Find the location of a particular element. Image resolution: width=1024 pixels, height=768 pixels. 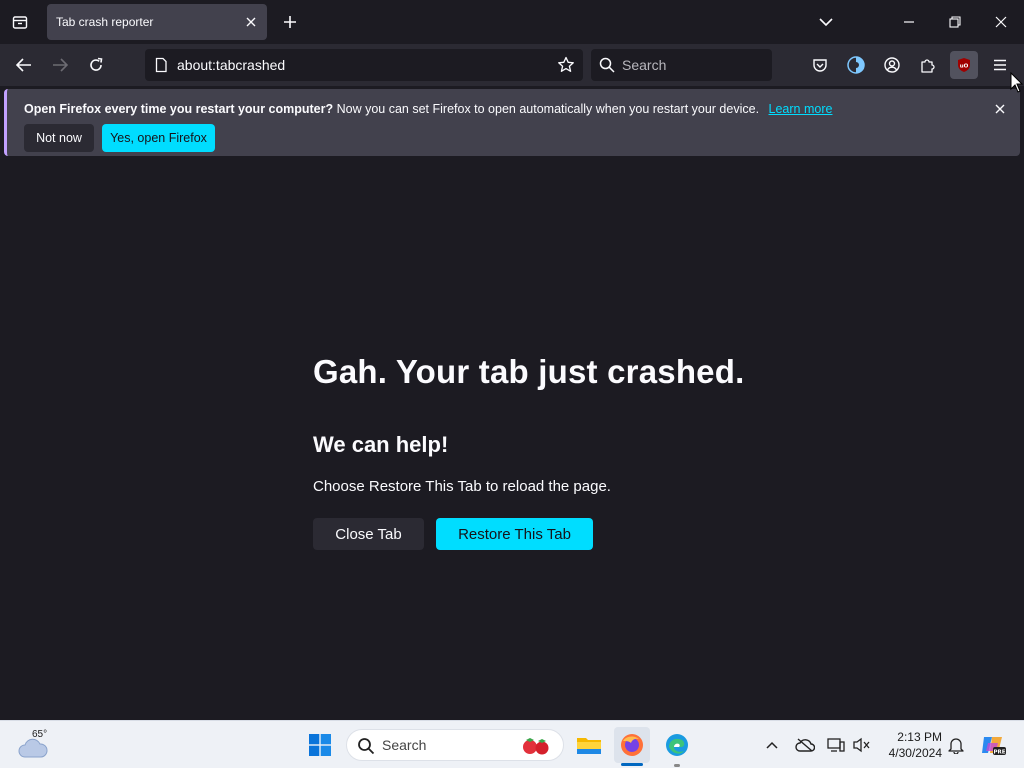

close-tab-button: Close Tab is located at coordinates (368, 534).